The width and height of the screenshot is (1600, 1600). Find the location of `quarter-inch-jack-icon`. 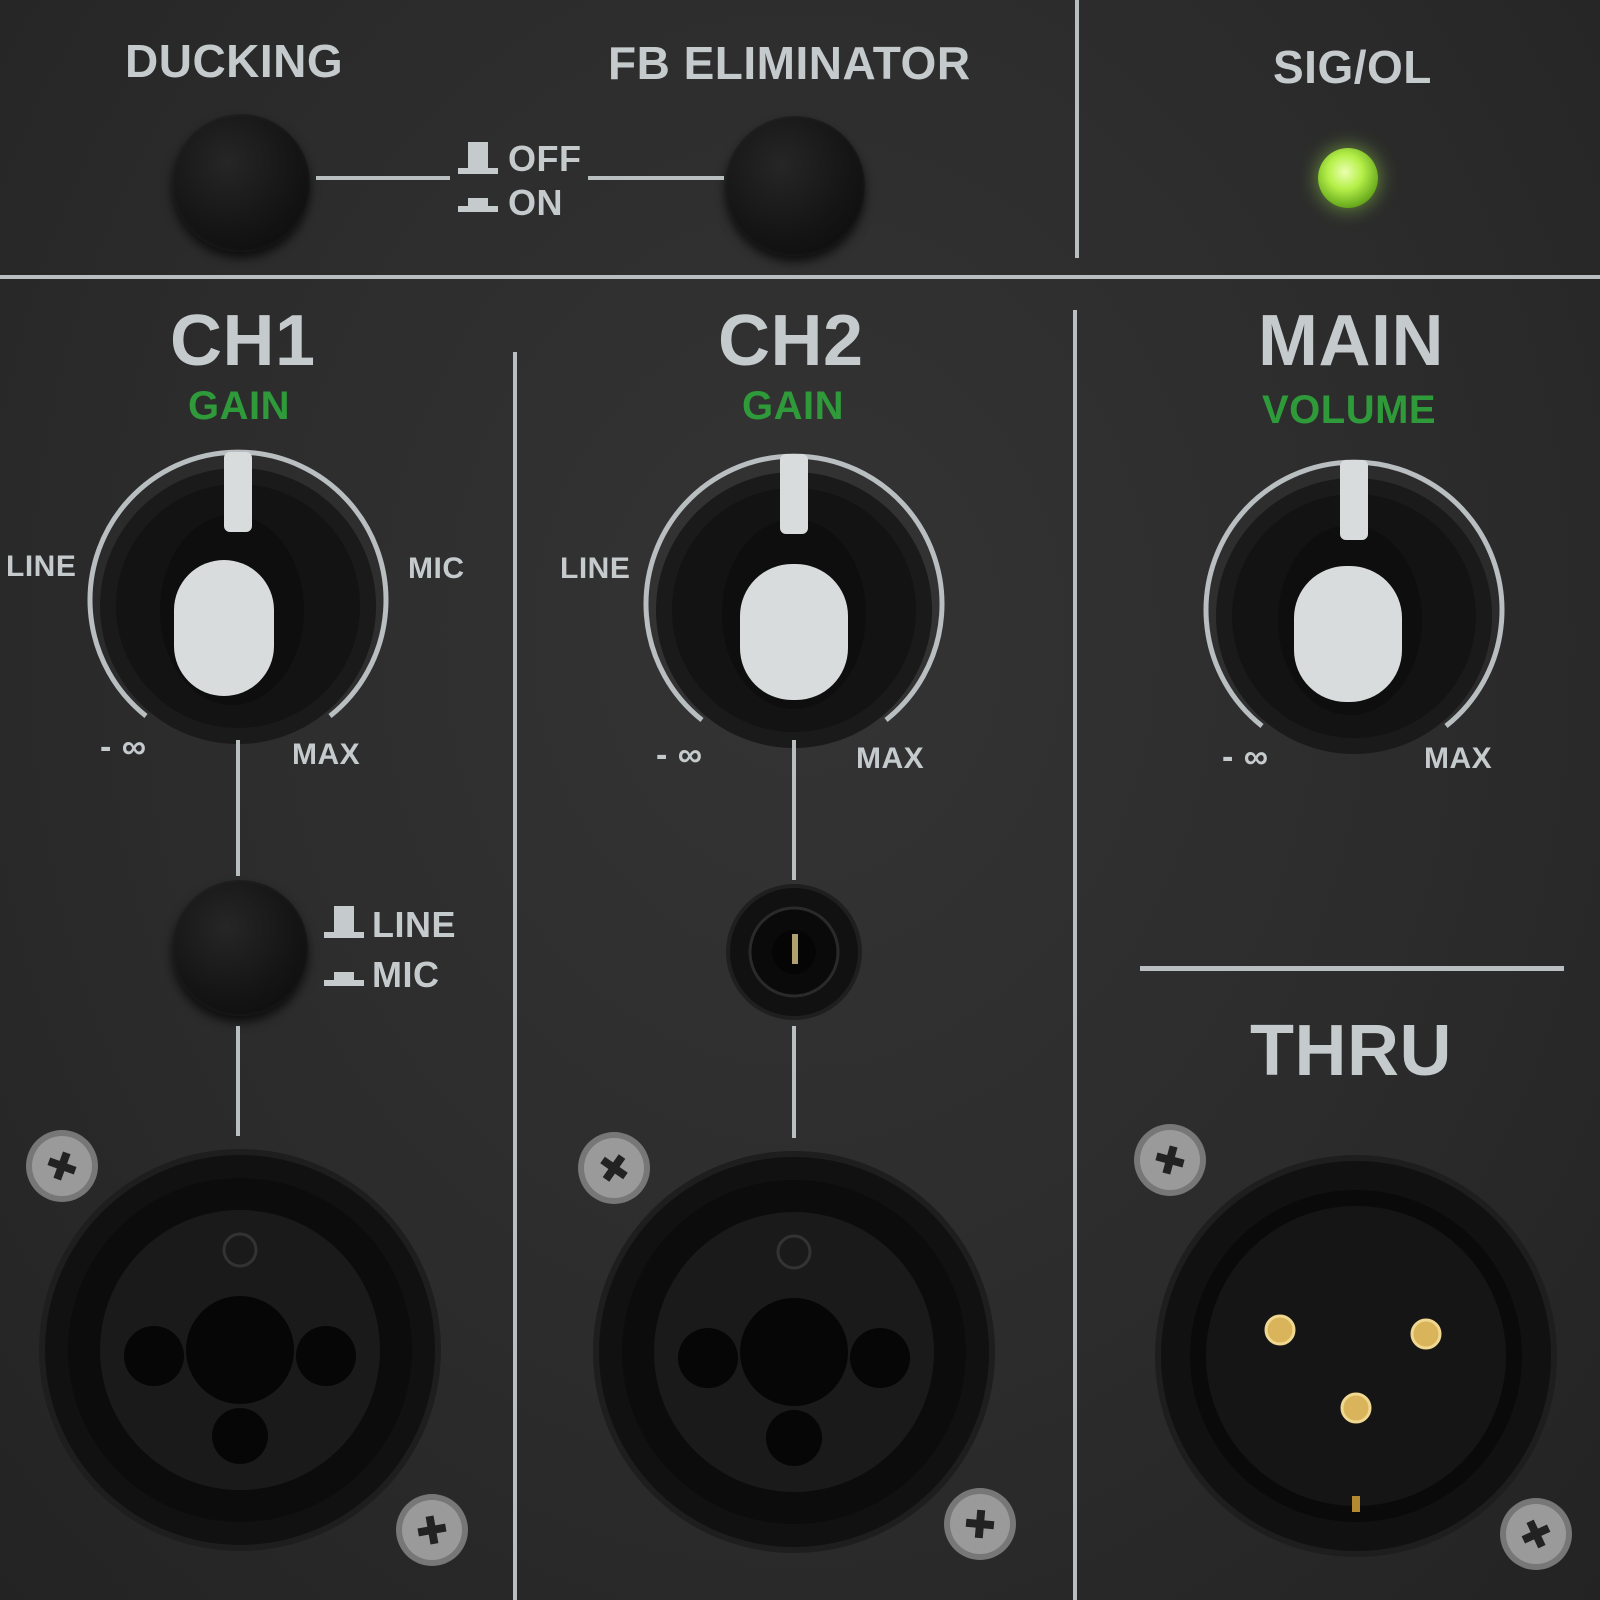

quarter-inch-jack-icon is located at coordinates (794, 952).